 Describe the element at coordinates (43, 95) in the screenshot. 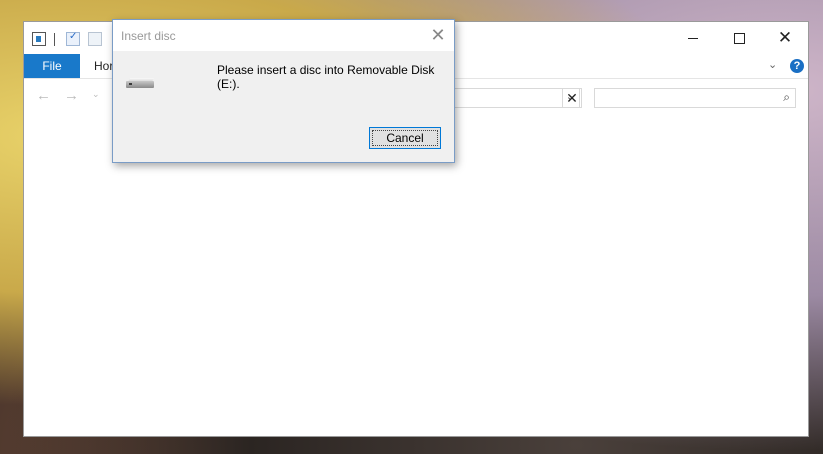

I see `back-arrow-icon: ←` at that location.